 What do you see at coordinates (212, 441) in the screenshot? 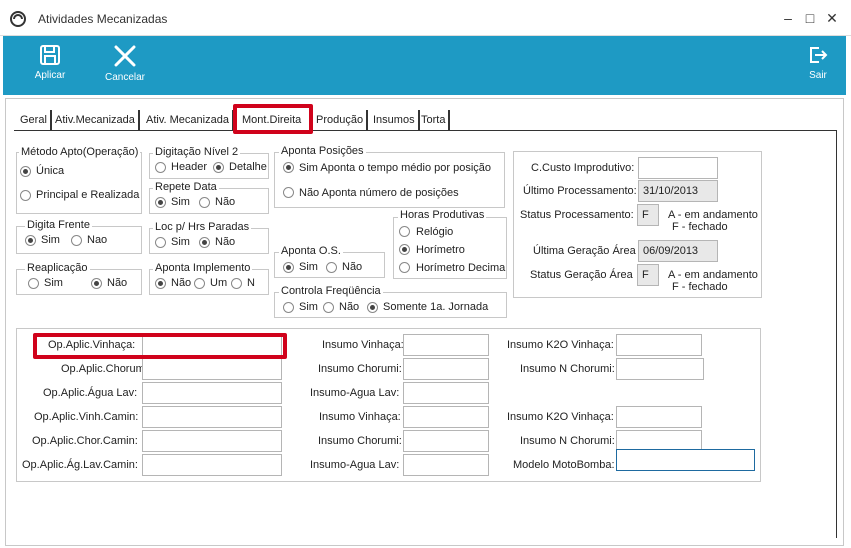
I see `op-aplic-chor-camin-input` at bounding box center [212, 441].